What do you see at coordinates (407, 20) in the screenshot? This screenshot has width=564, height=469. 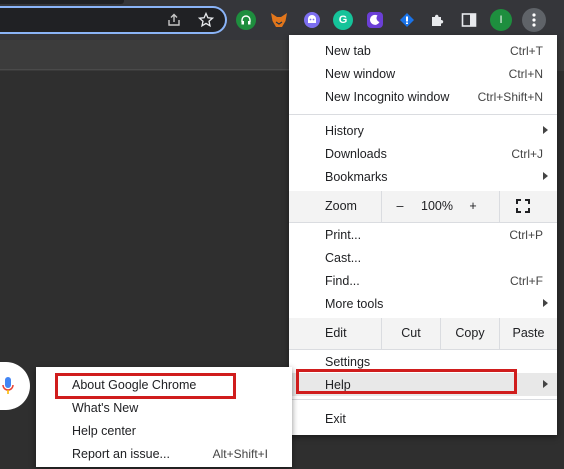 I see `extension-shield-icon` at bounding box center [407, 20].